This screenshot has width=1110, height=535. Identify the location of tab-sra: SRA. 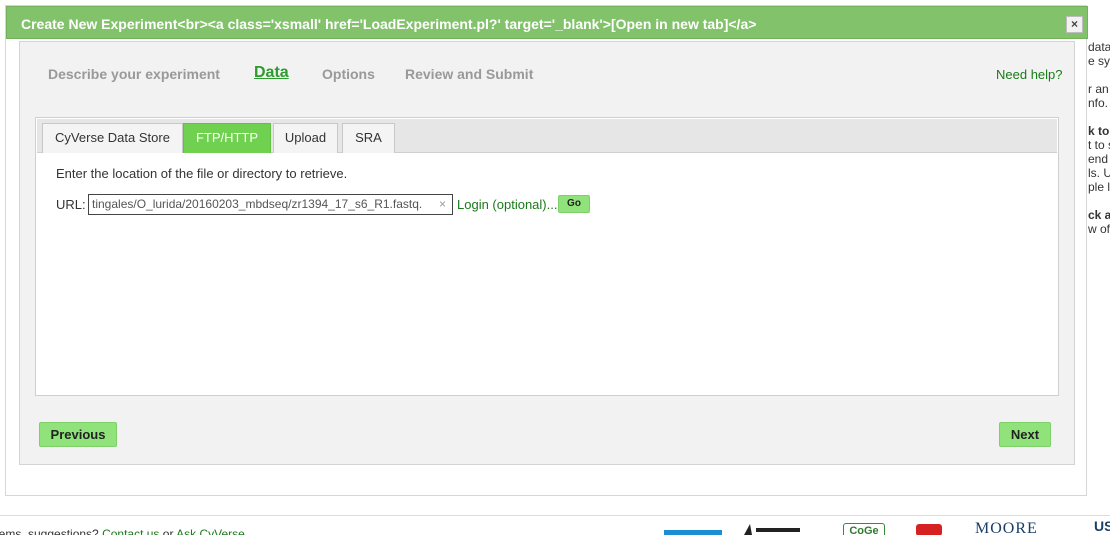
(368, 138).